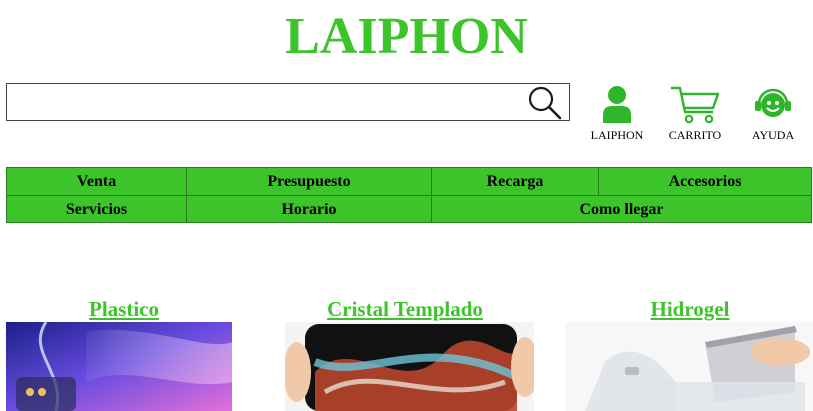  I want to click on nav-item-presupuesto: Presupuesto, so click(309, 181).